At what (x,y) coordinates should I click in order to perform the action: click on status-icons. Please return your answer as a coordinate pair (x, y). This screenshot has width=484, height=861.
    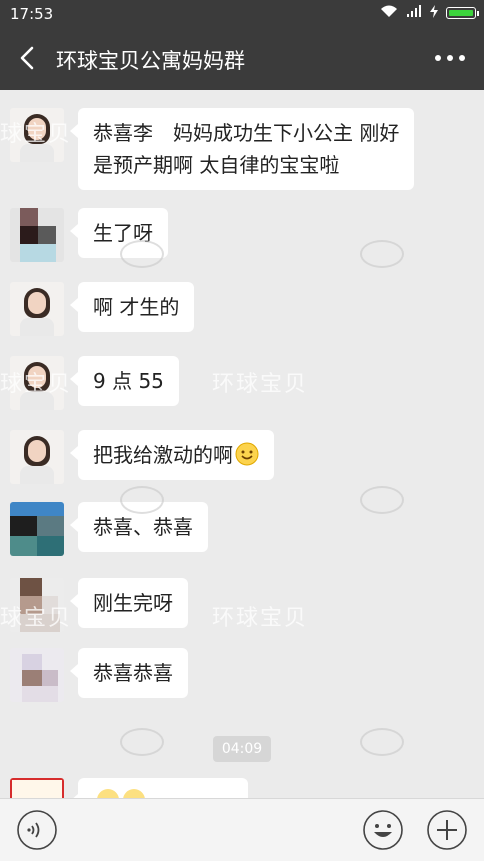
    Looking at the image, I should click on (429, 13).